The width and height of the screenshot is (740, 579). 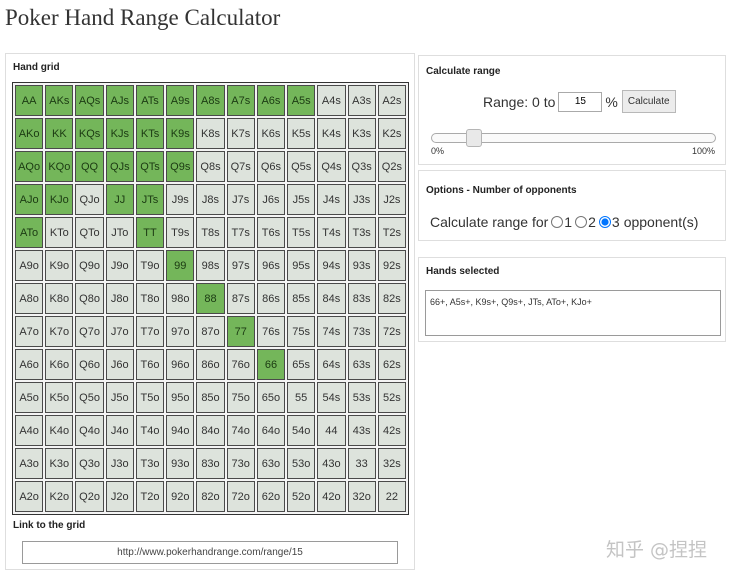 I want to click on hand-cell: AJo, so click(x=29, y=199).